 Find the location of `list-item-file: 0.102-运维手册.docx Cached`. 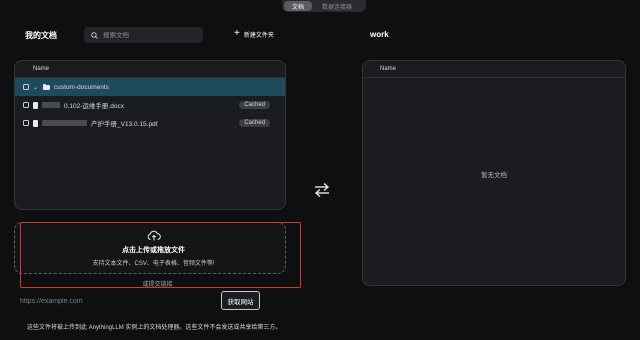

list-item-file: 0.102-运维手册.docx Cached is located at coordinates (150, 105).